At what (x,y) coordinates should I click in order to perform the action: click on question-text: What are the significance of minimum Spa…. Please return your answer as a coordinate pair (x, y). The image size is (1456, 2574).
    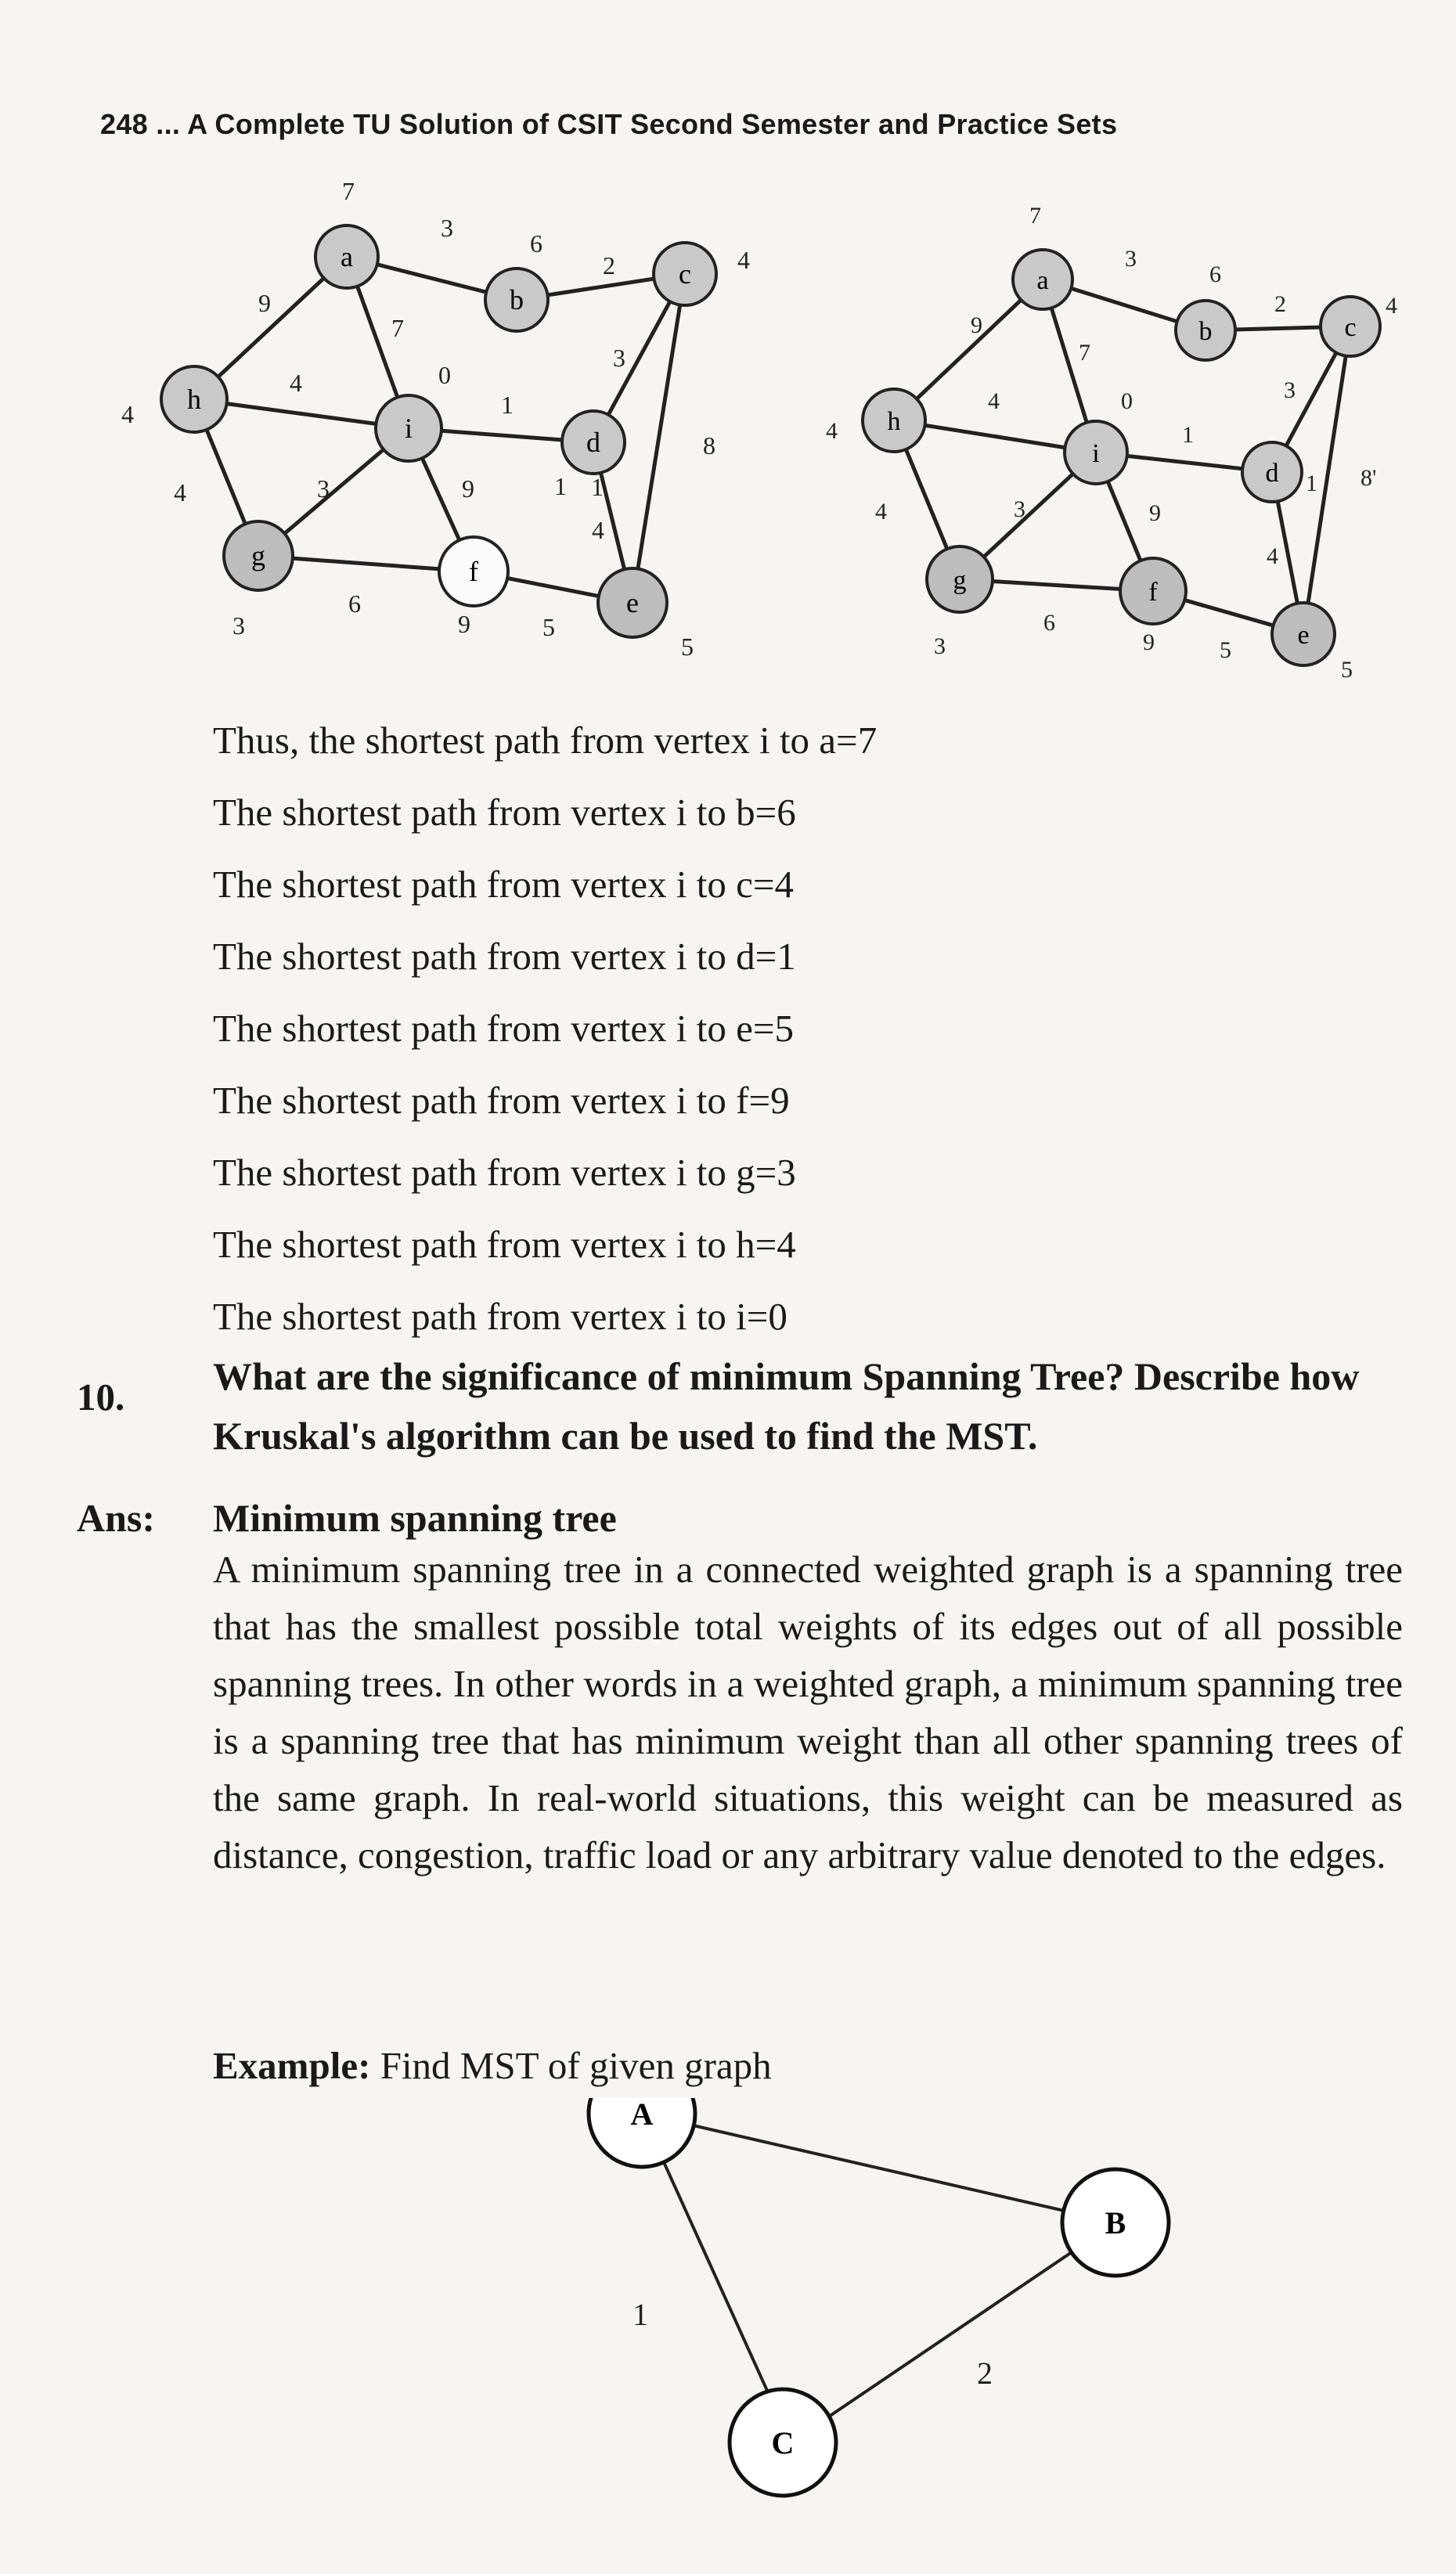
    Looking at the image, I should click on (786, 1406).